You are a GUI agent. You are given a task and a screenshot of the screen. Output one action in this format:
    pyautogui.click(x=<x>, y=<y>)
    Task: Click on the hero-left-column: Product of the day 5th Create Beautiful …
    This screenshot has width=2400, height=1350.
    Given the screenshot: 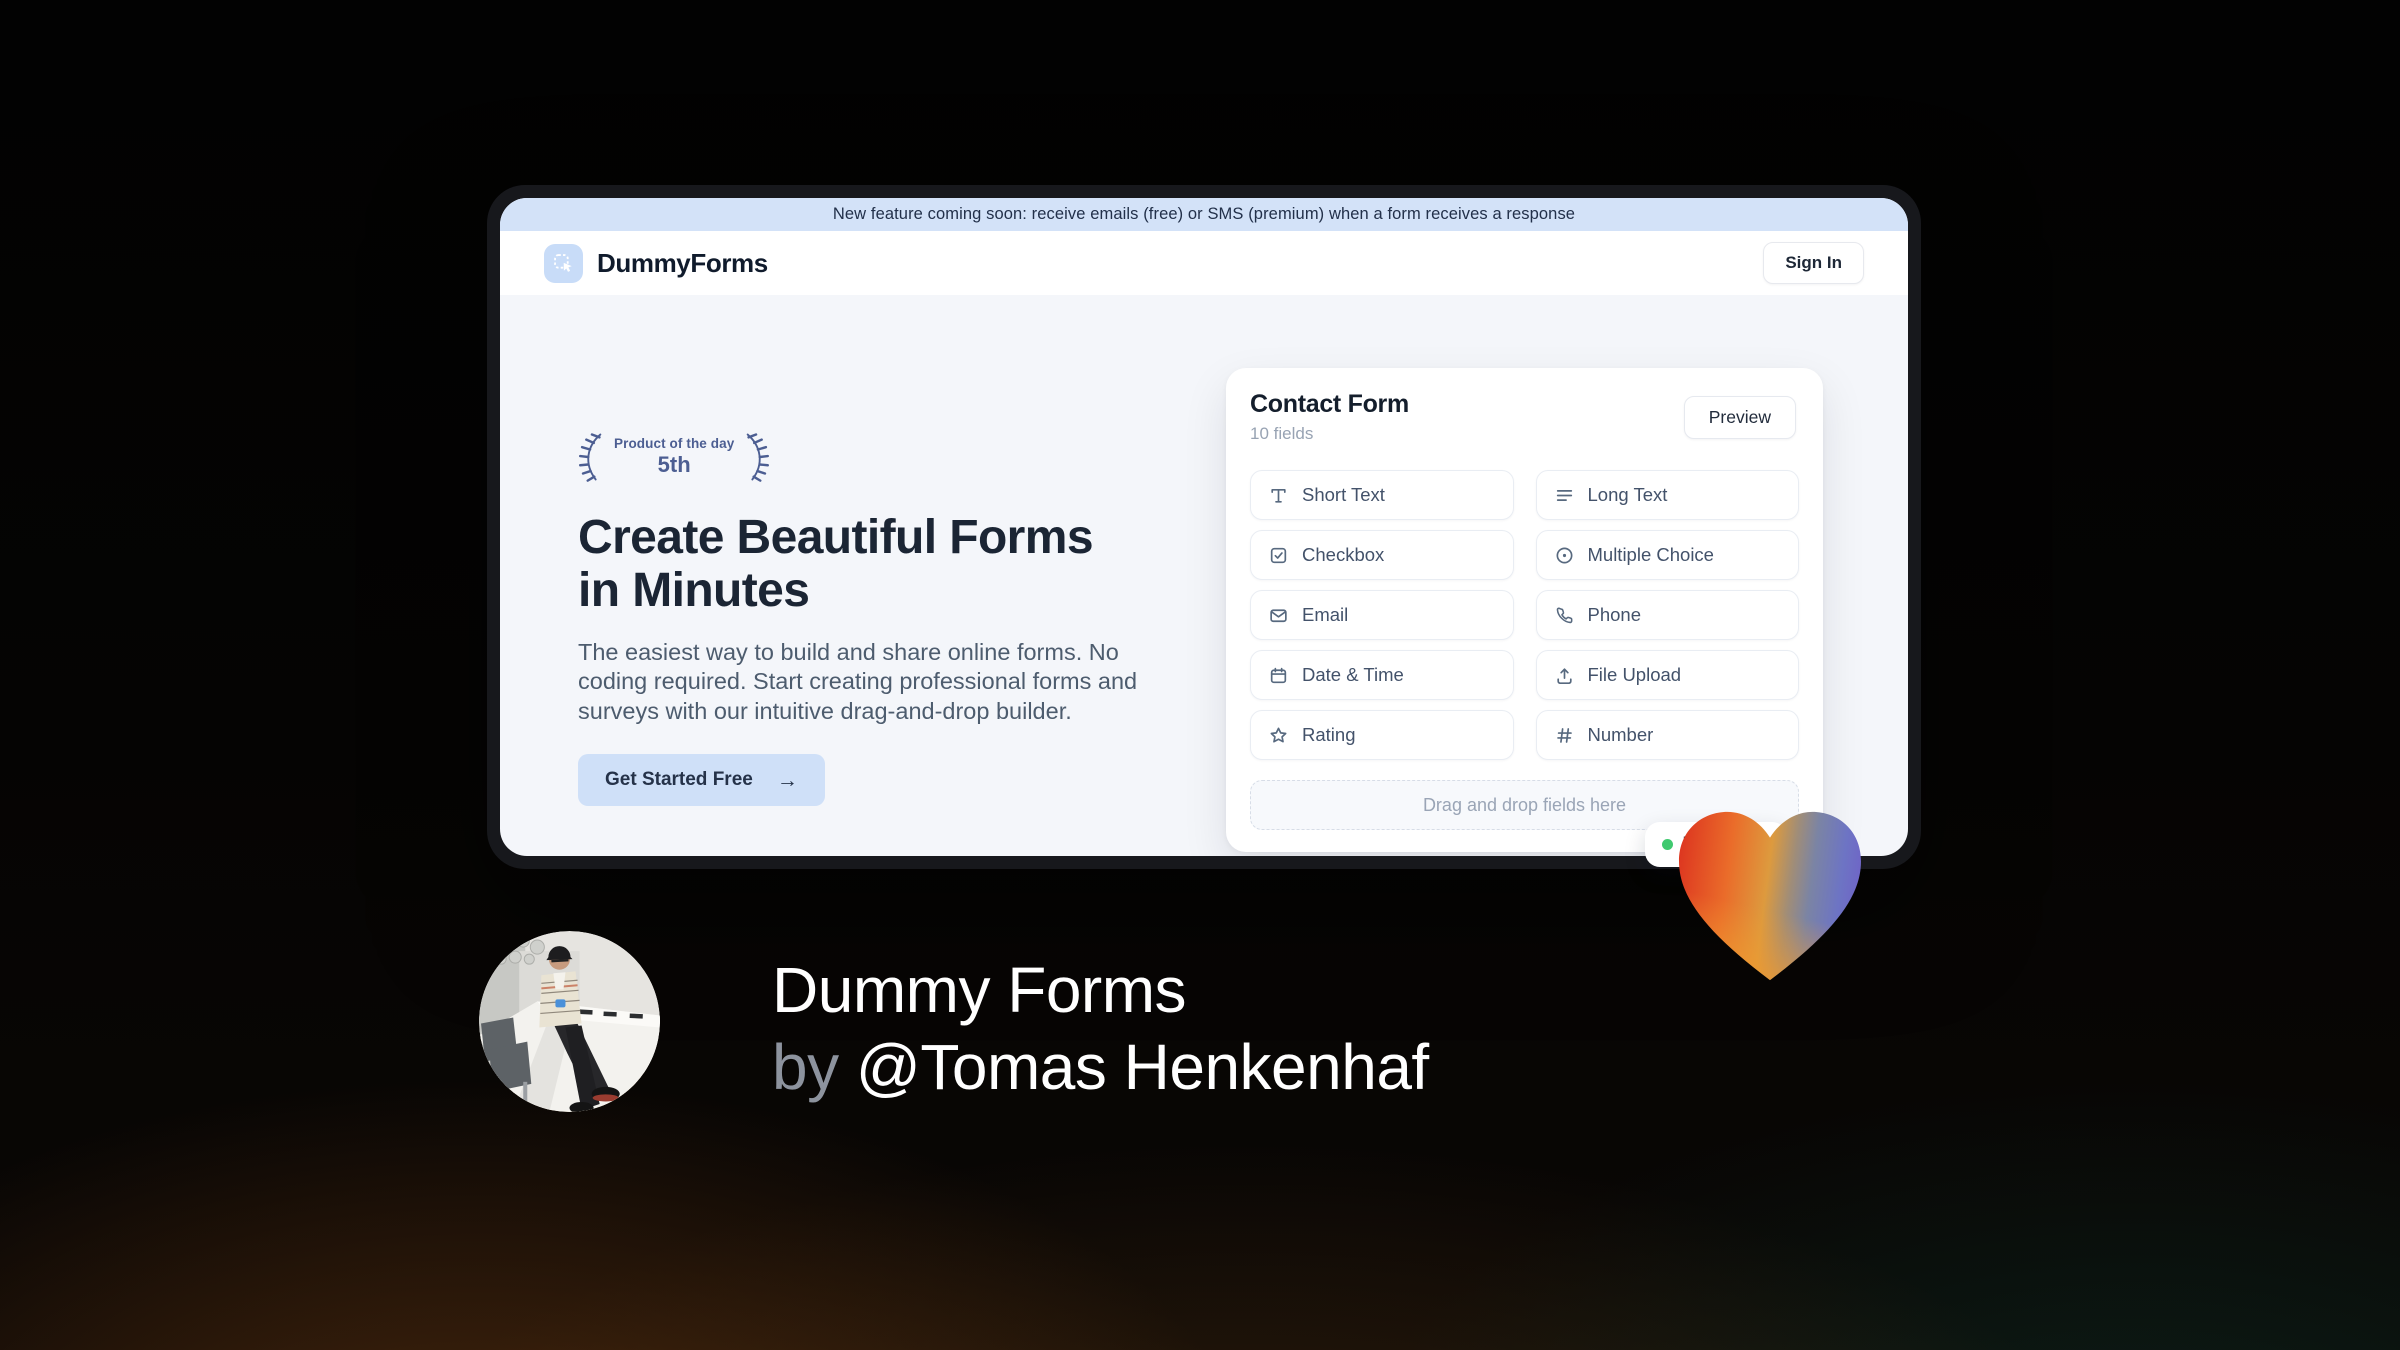 What is the action you would take?
    pyautogui.click(x=872, y=618)
    